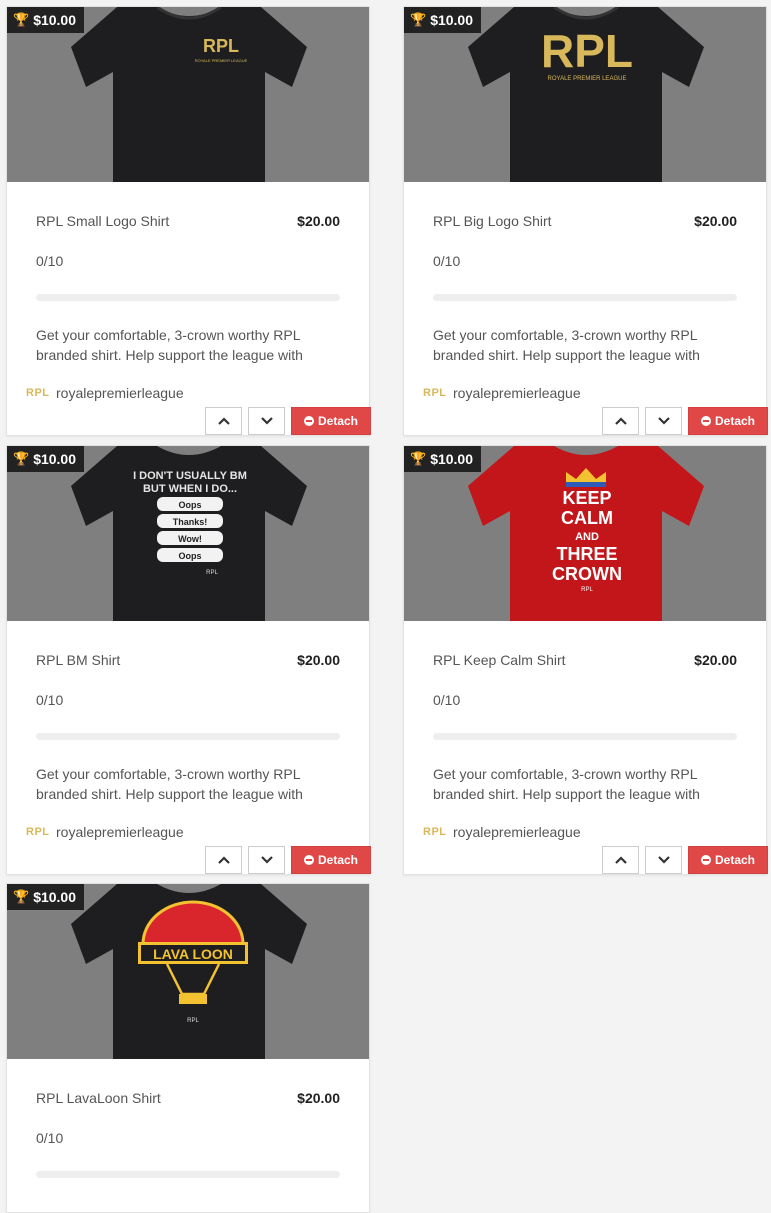 The width and height of the screenshot is (771, 1213). Describe the element at coordinates (499, 660) in the screenshot. I see `product-title: RPL Keep Calm Shirt` at that location.